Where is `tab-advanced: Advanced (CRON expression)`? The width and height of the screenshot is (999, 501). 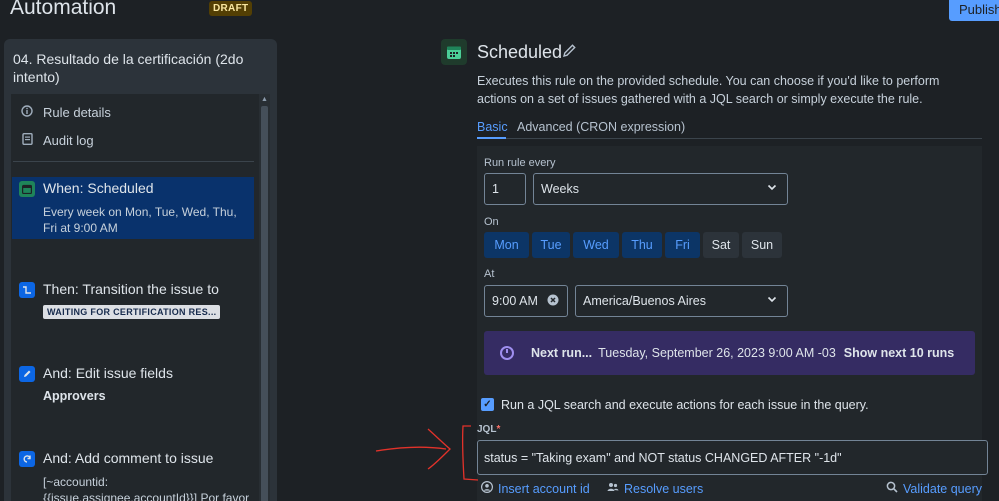 tab-advanced: Advanced (CRON expression) is located at coordinates (601, 127).